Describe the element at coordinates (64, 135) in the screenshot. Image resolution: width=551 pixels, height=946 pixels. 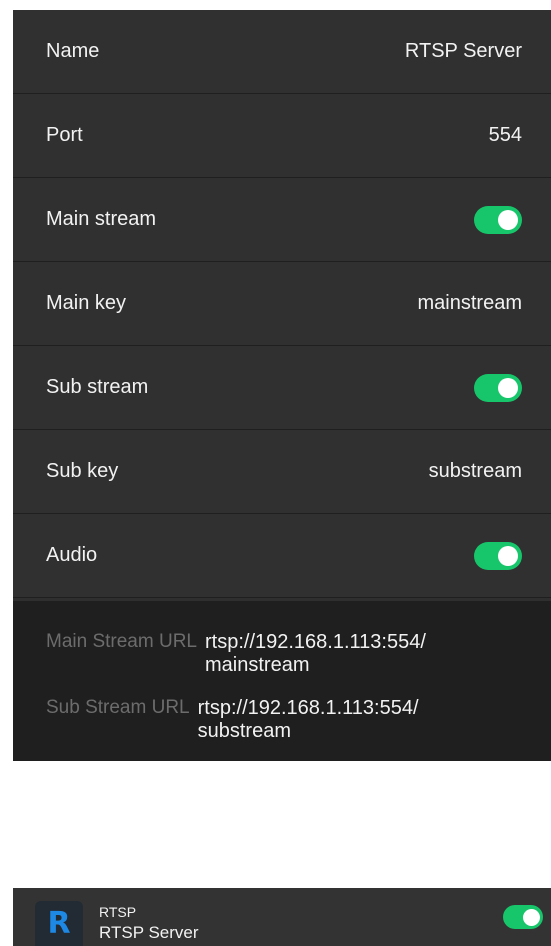
I see `port-label: Port` at that location.